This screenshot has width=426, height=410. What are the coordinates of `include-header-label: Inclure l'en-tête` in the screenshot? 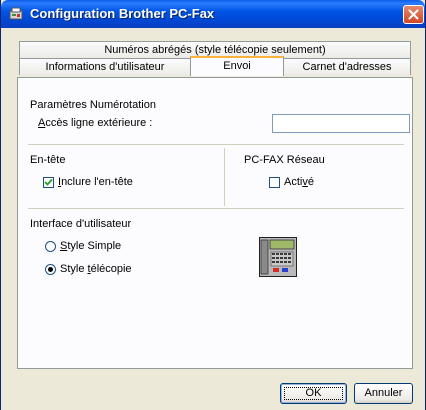 It's located at (95, 182).